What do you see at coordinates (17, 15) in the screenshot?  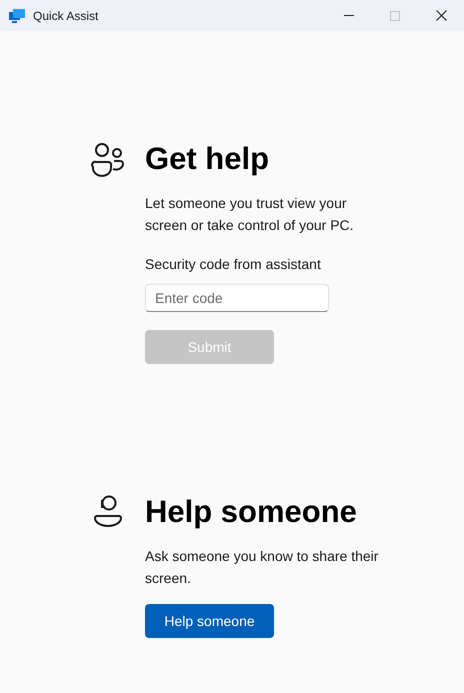 I see `app-icon` at bounding box center [17, 15].